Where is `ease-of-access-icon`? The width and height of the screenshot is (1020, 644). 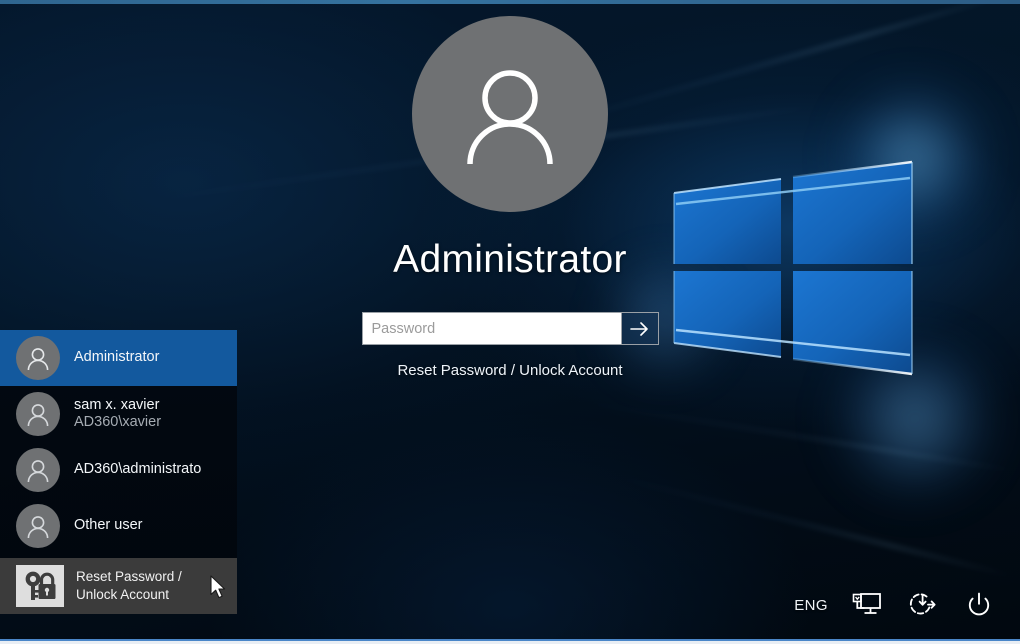
ease-of-access-icon is located at coordinates (866, 603).